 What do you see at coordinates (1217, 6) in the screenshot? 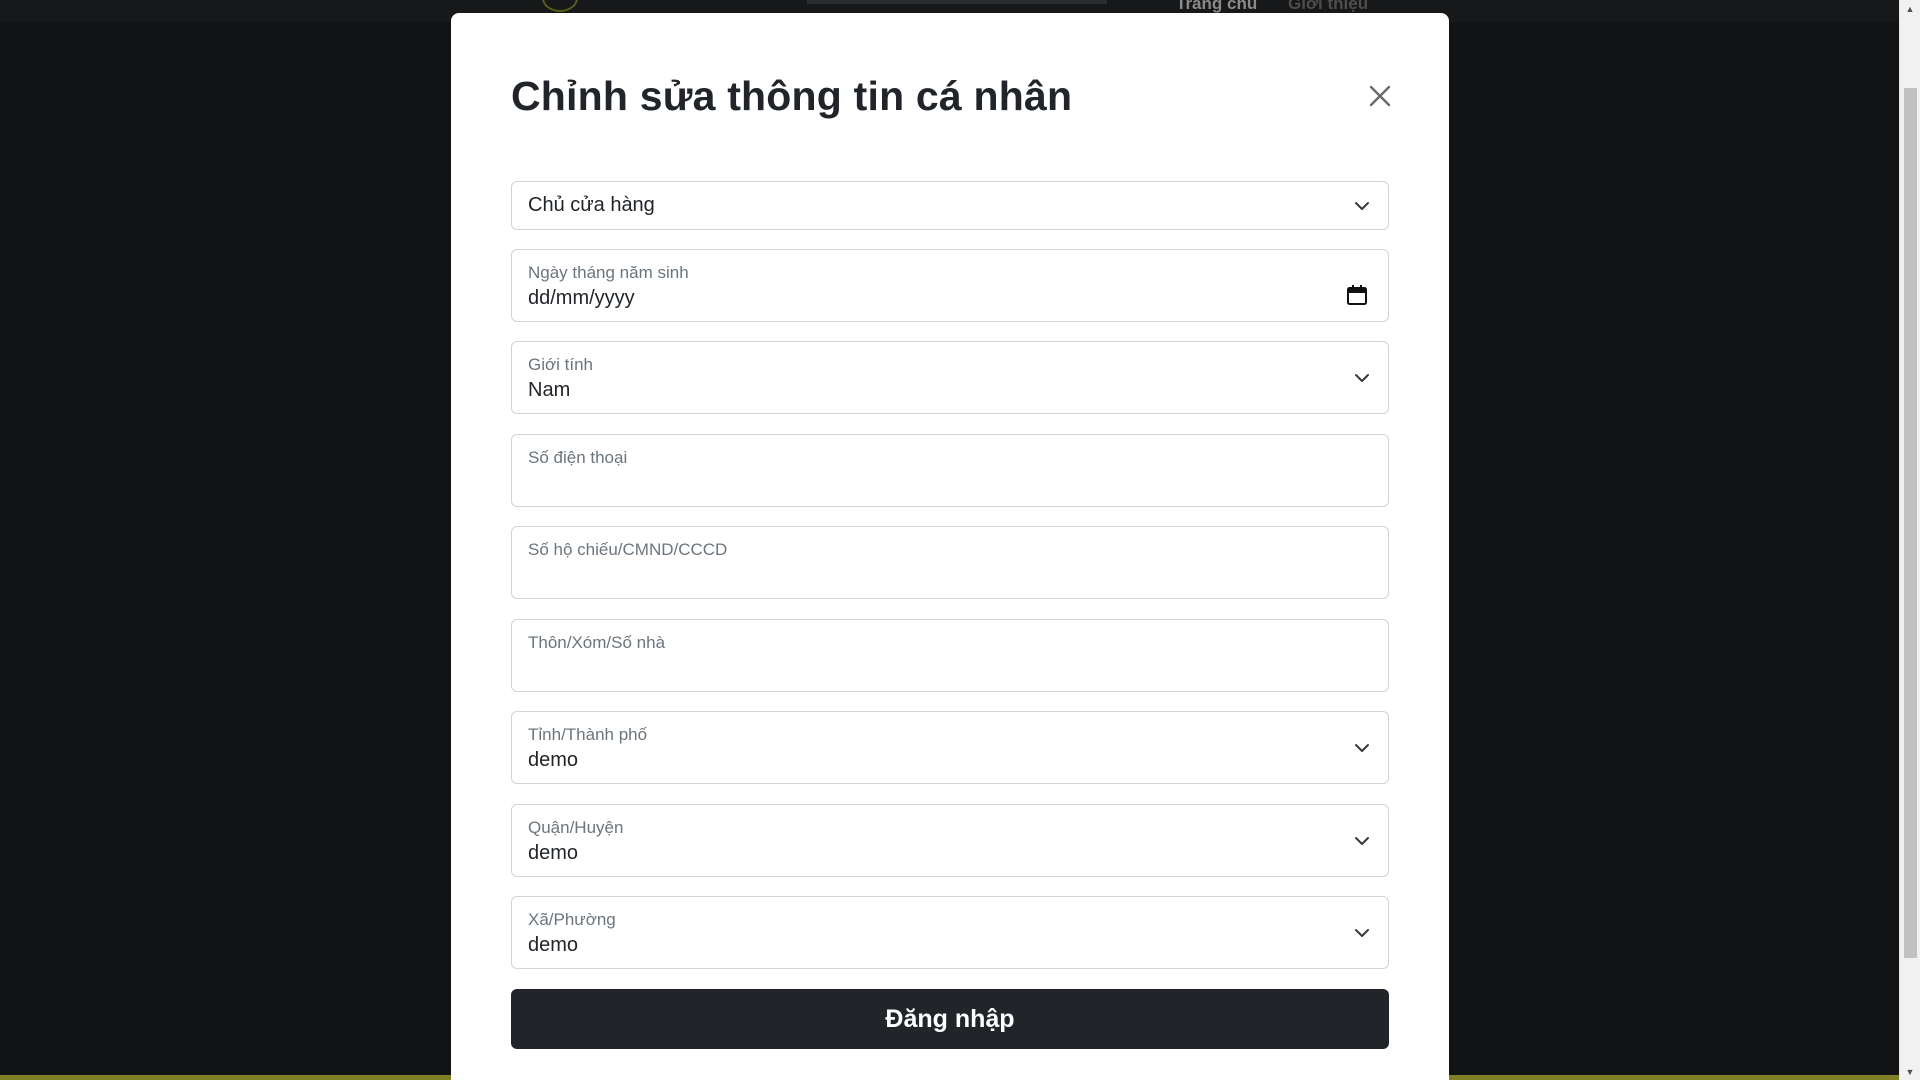
I see `nav-link-home: Trang chủ` at bounding box center [1217, 6].